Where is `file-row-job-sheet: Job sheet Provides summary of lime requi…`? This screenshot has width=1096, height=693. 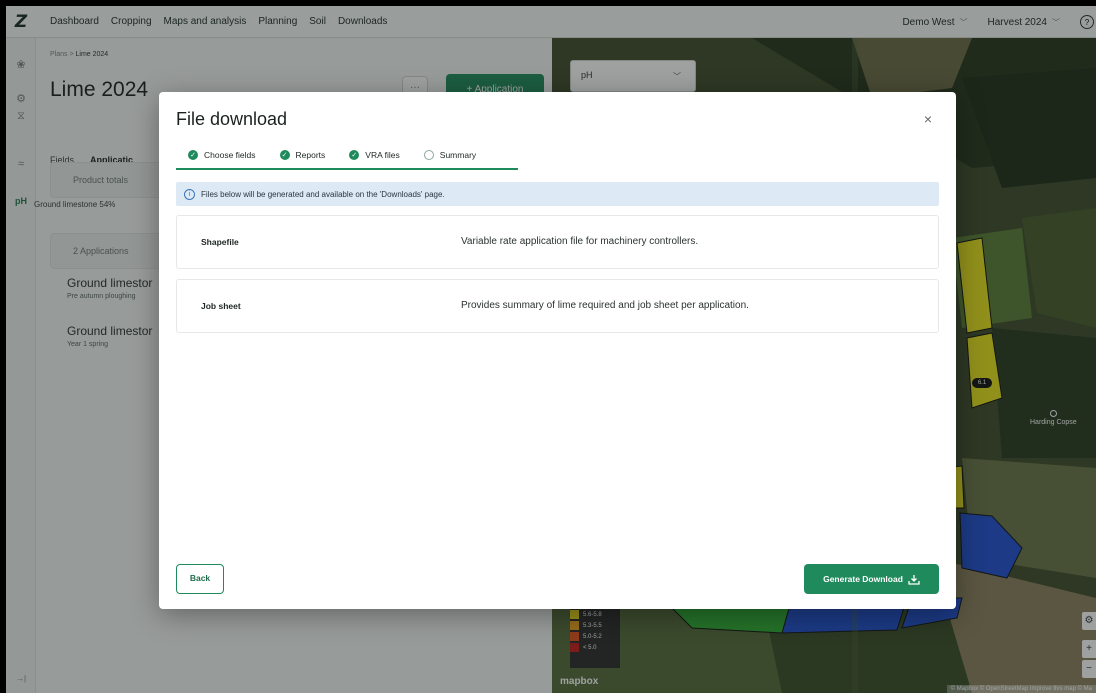 file-row-job-sheet: Job sheet Provides summary of lime requi… is located at coordinates (557, 306).